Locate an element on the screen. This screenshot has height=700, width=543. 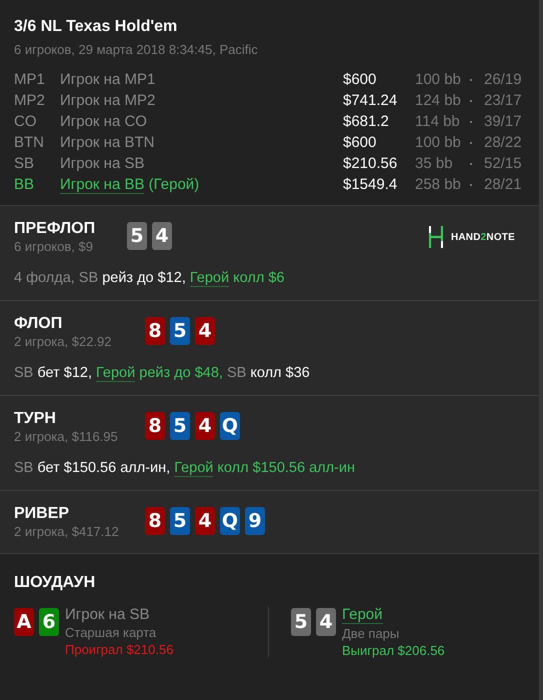
player-stats: 23/17 is located at coordinates (503, 100).